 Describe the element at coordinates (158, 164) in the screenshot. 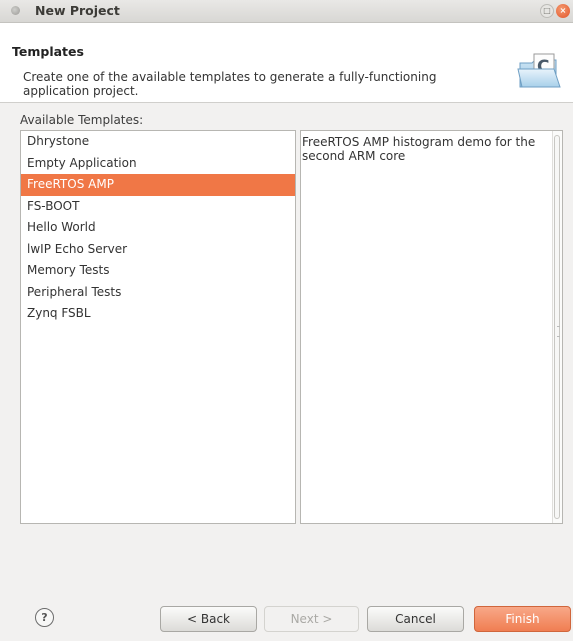

I see `list-item: Empty Application` at that location.